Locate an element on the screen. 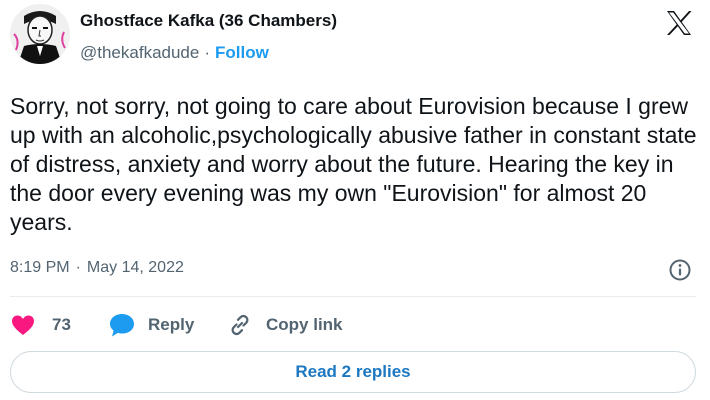 This screenshot has width=710, height=400. divider is located at coordinates (353, 296).